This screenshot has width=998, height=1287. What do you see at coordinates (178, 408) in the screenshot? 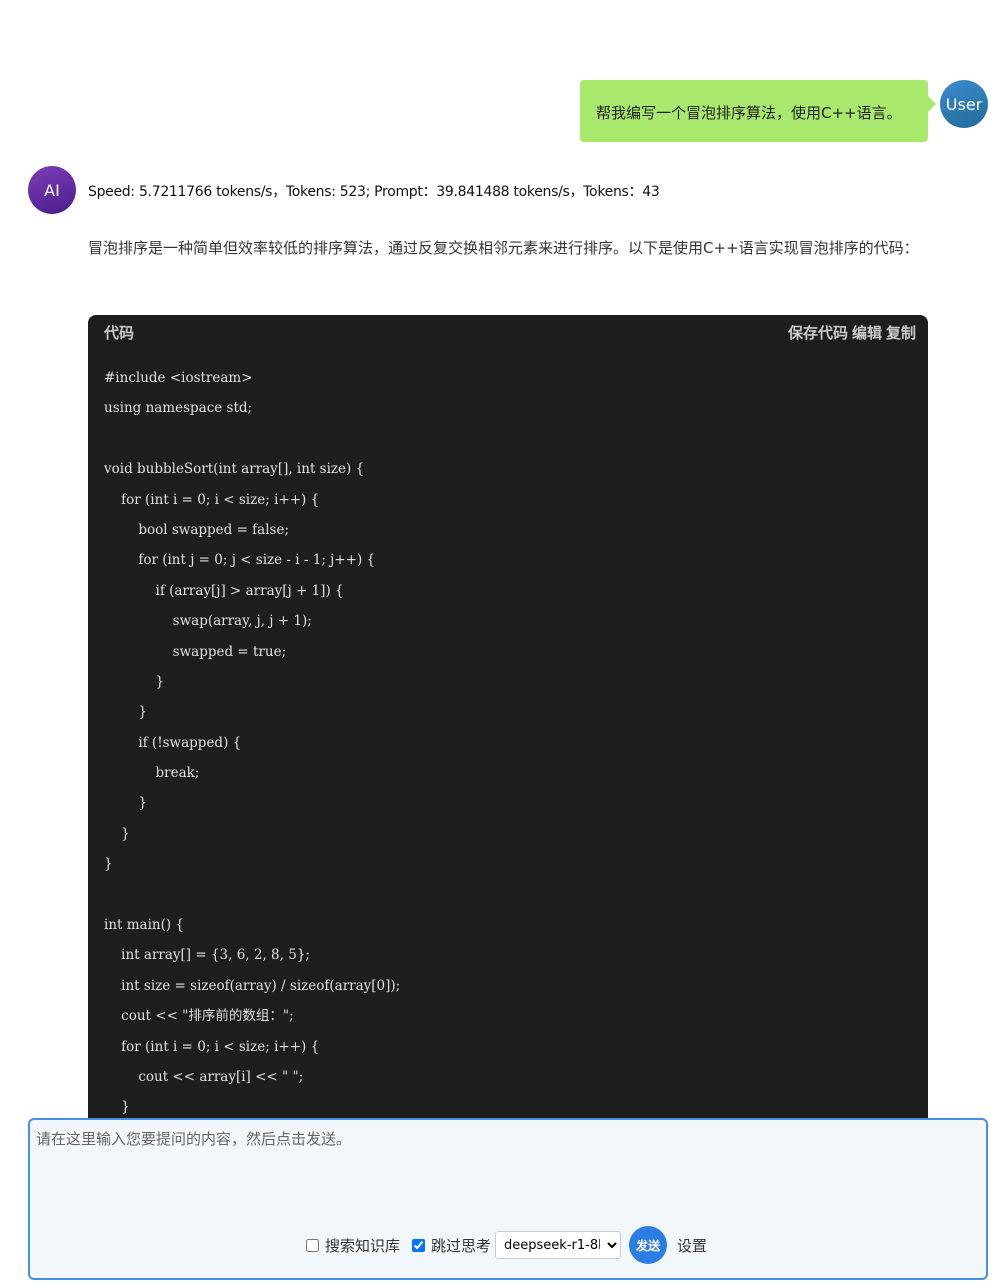
I see `code-line: using namespace std;` at bounding box center [178, 408].